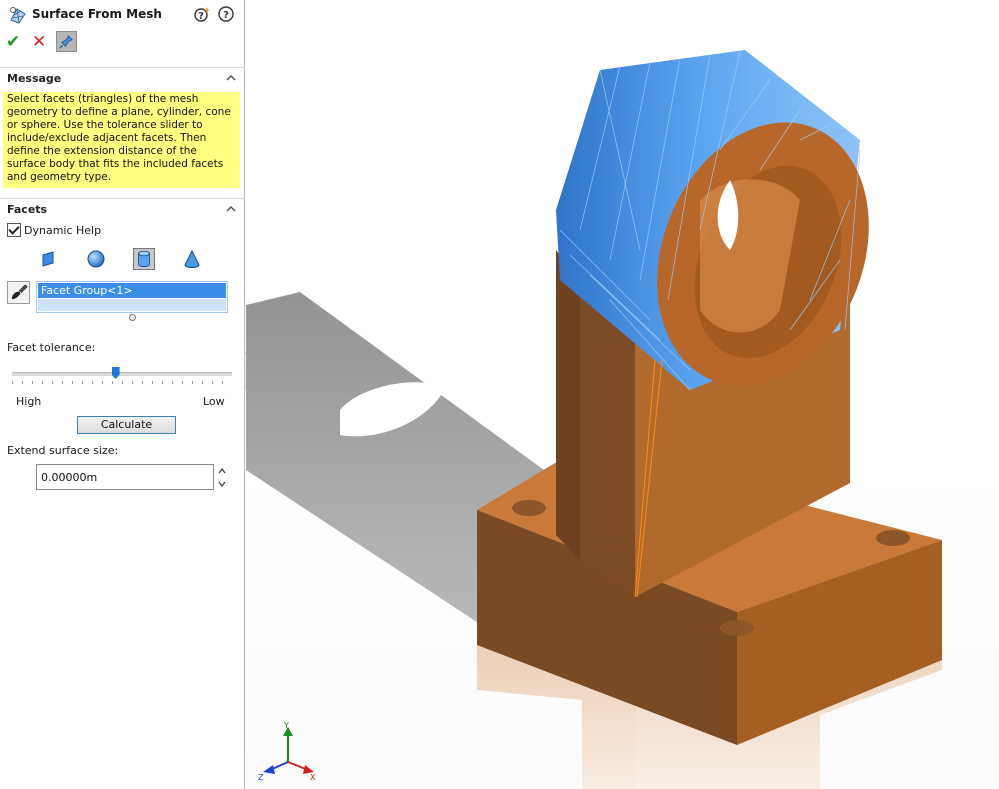  I want to click on slider-ticks, so click(122, 382).